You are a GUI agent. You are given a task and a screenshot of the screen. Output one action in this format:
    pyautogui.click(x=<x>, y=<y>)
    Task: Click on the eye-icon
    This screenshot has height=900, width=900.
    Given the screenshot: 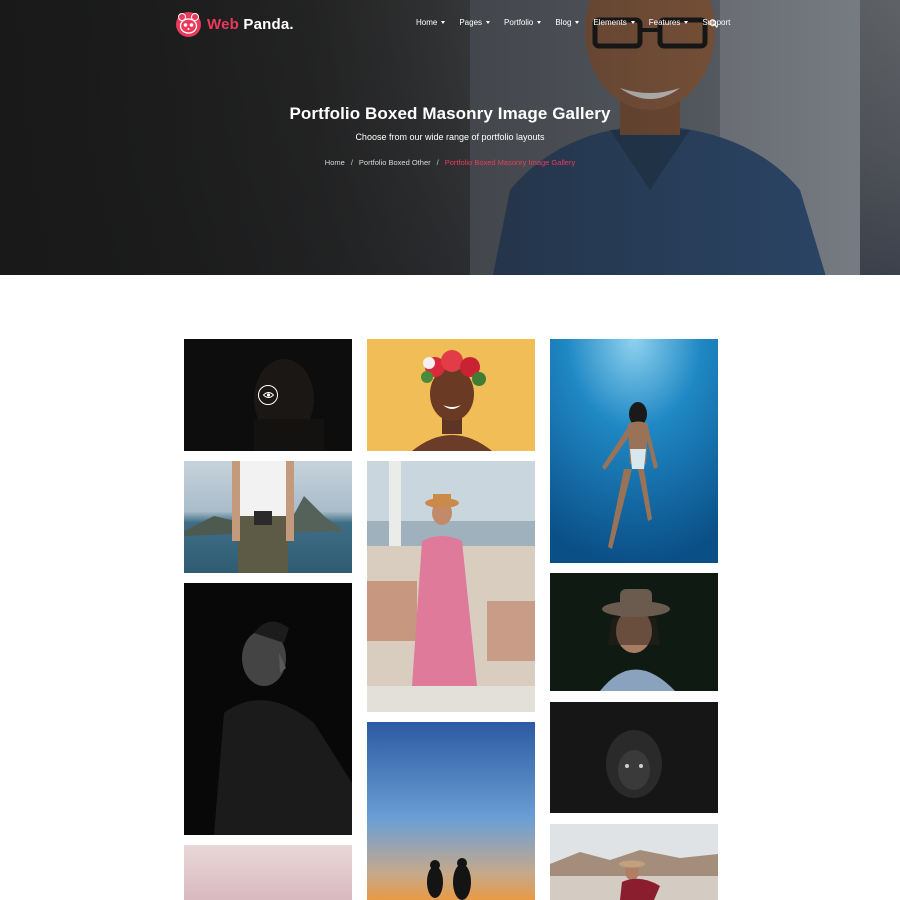 What is the action you would take?
    pyautogui.click(x=268, y=395)
    